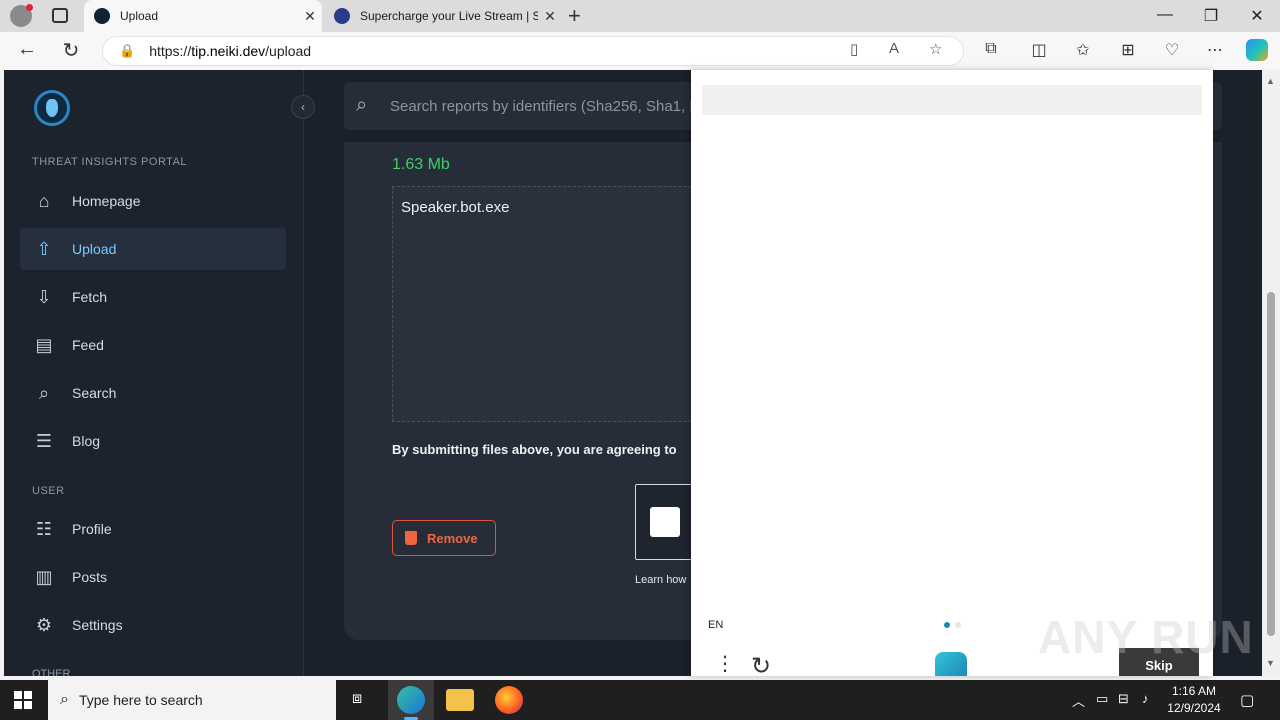  What do you see at coordinates (574, 16) in the screenshot?
I see `new-tab-button: +` at bounding box center [574, 16].